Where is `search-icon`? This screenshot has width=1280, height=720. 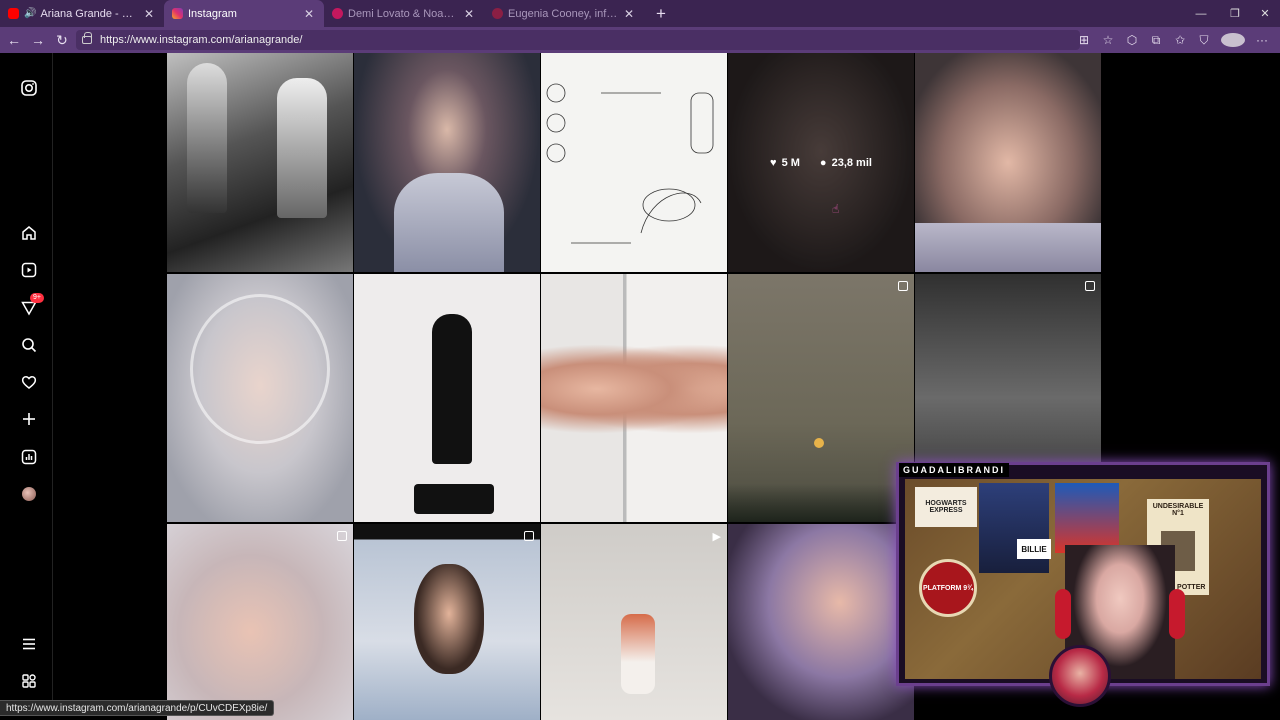
search-icon is located at coordinates (29, 345).